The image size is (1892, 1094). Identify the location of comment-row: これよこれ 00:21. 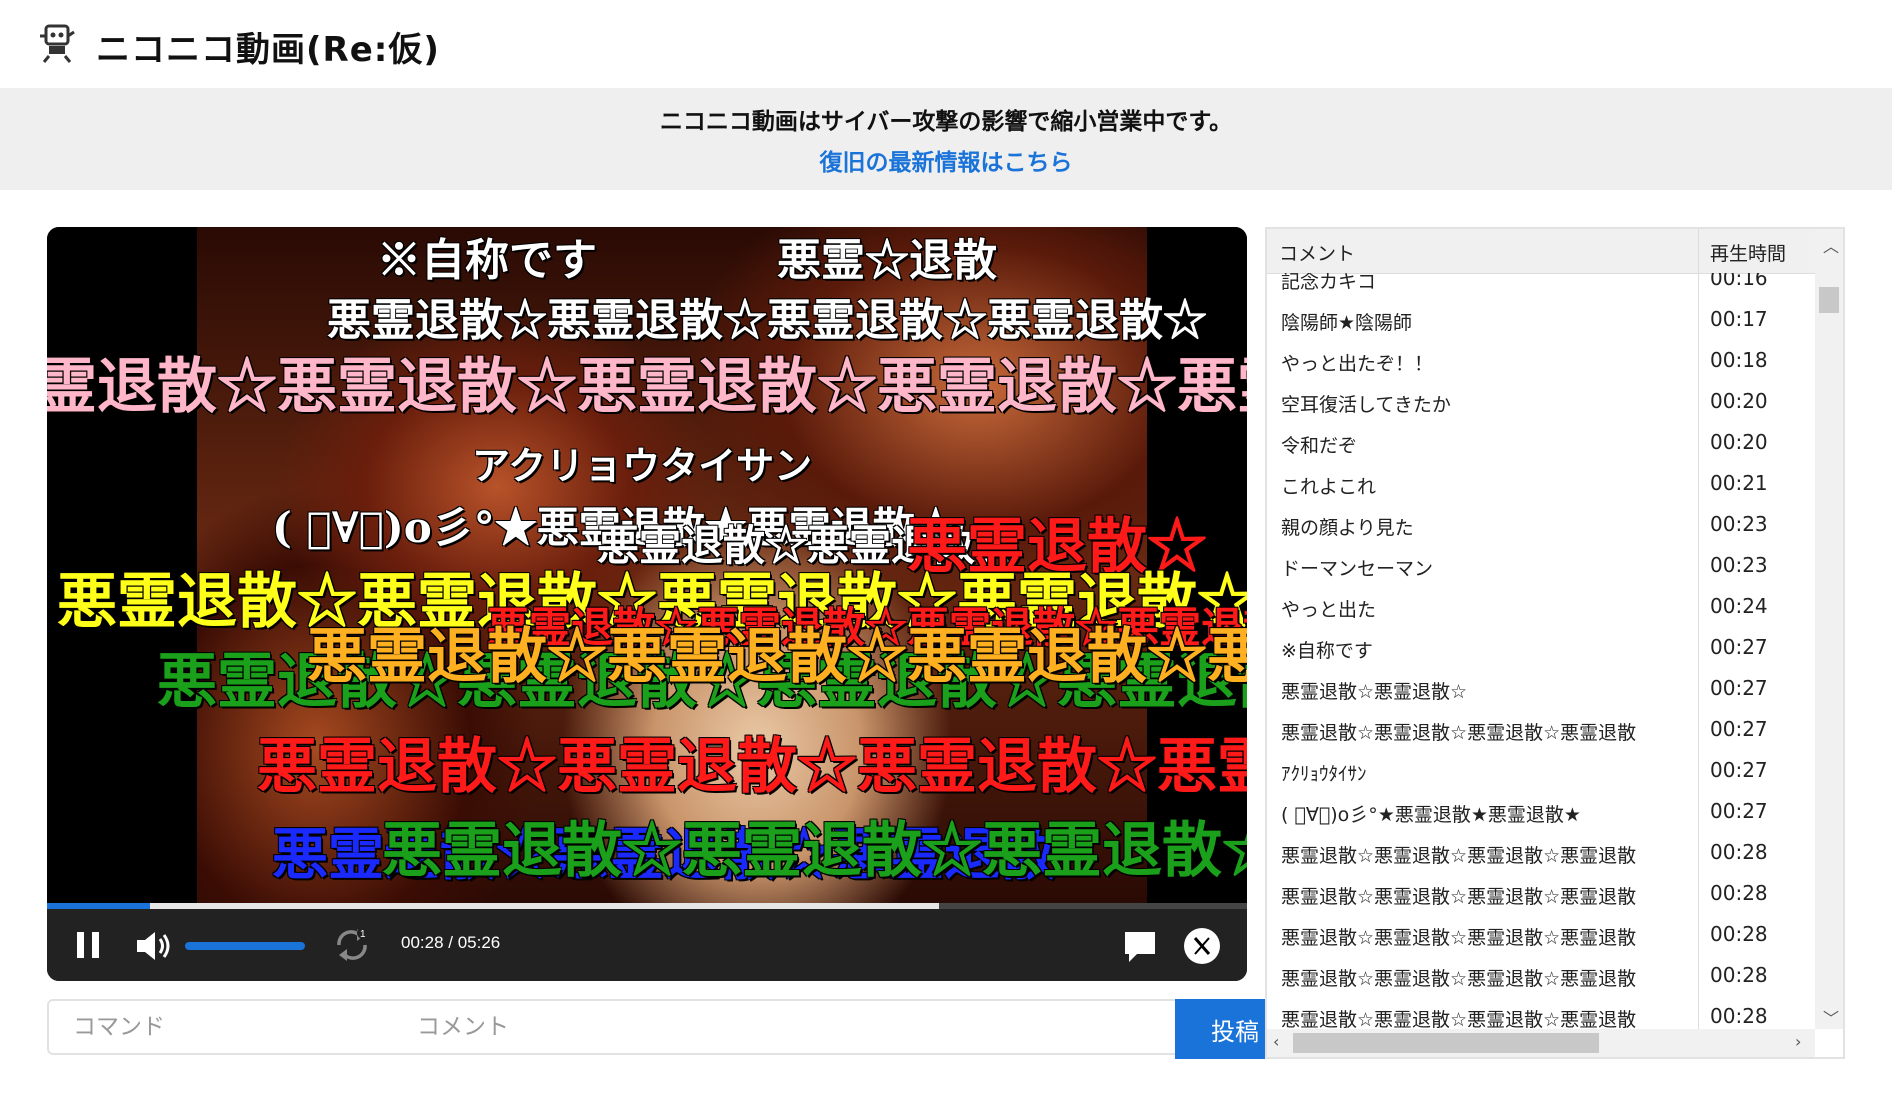
(1541, 484).